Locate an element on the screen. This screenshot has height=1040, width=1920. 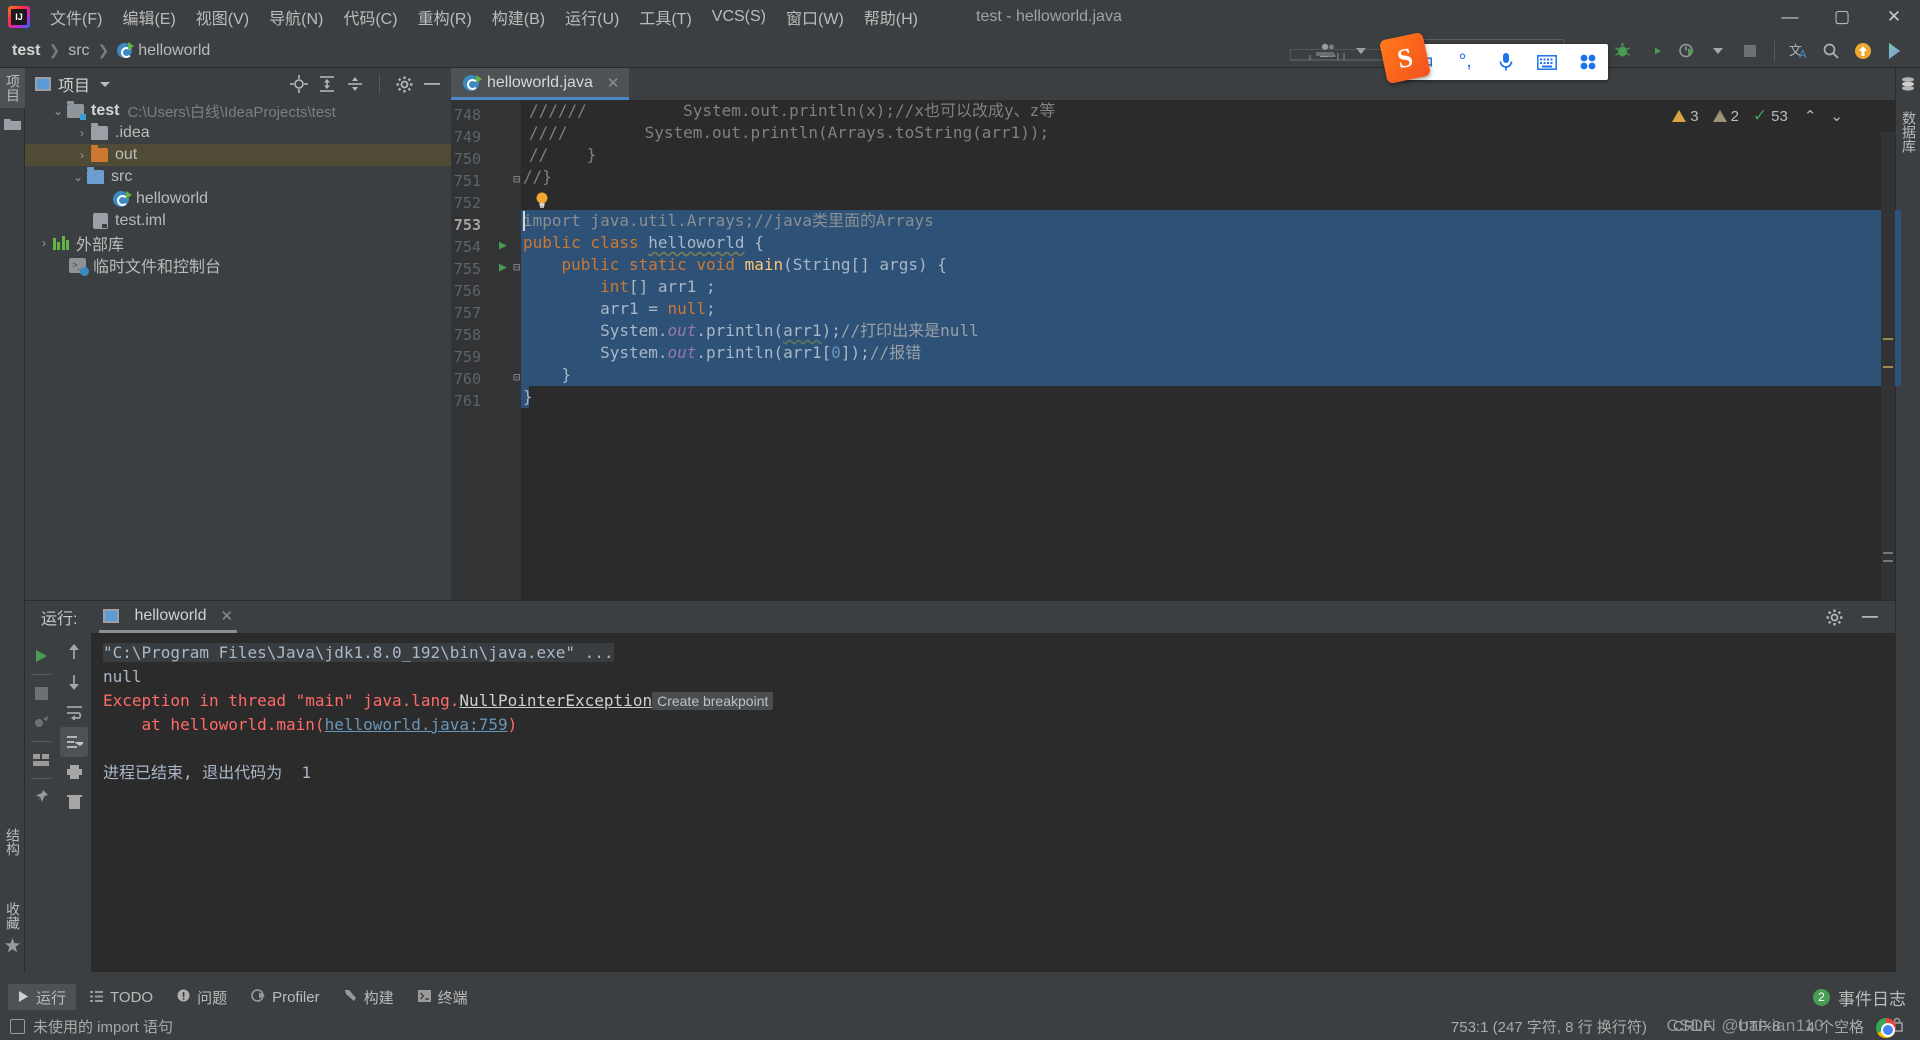
layout-button is located at coordinates (41, 760).